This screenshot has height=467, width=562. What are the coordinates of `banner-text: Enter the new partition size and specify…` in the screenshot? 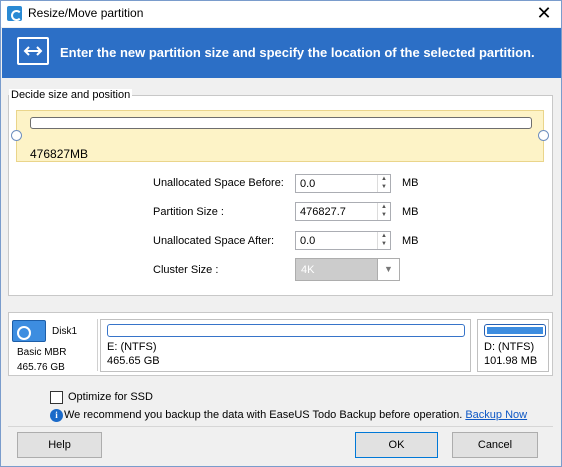 It's located at (297, 52).